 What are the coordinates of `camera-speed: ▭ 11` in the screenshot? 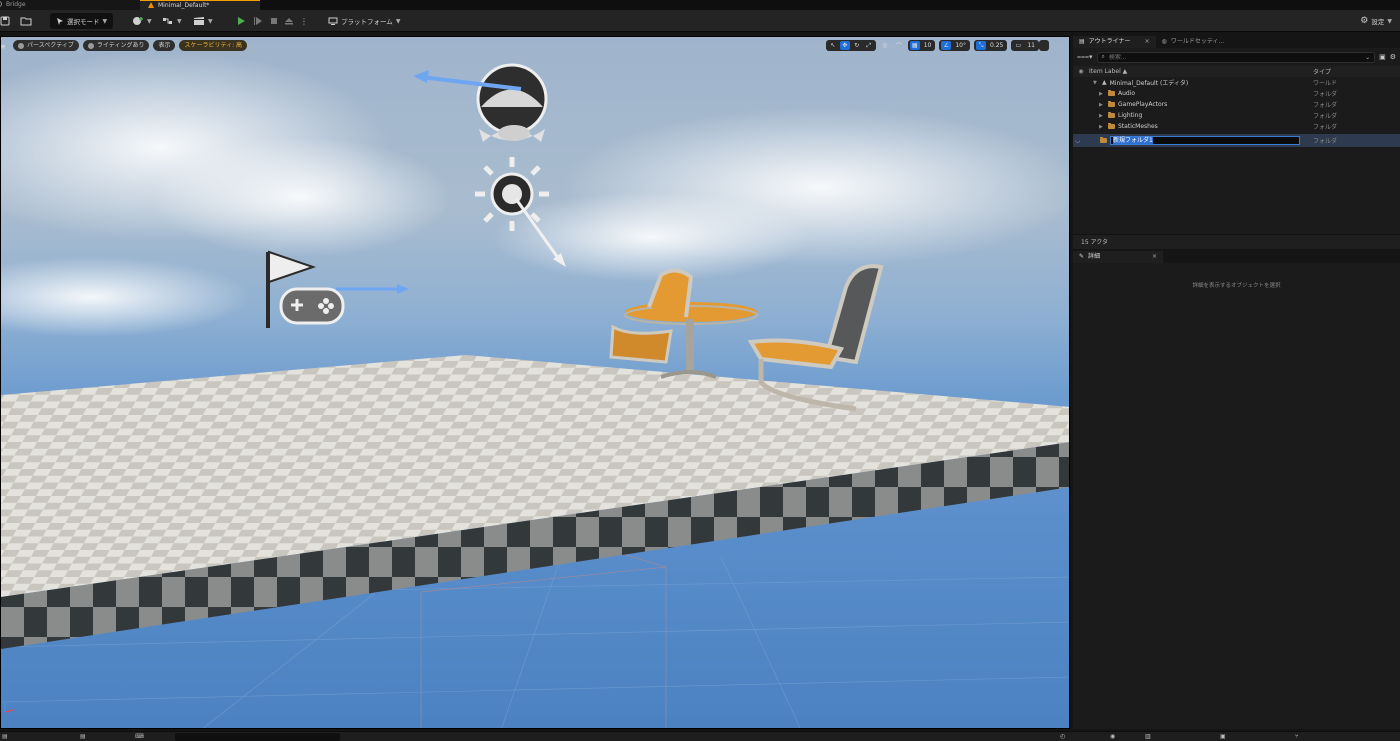 It's located at (1025, 45).